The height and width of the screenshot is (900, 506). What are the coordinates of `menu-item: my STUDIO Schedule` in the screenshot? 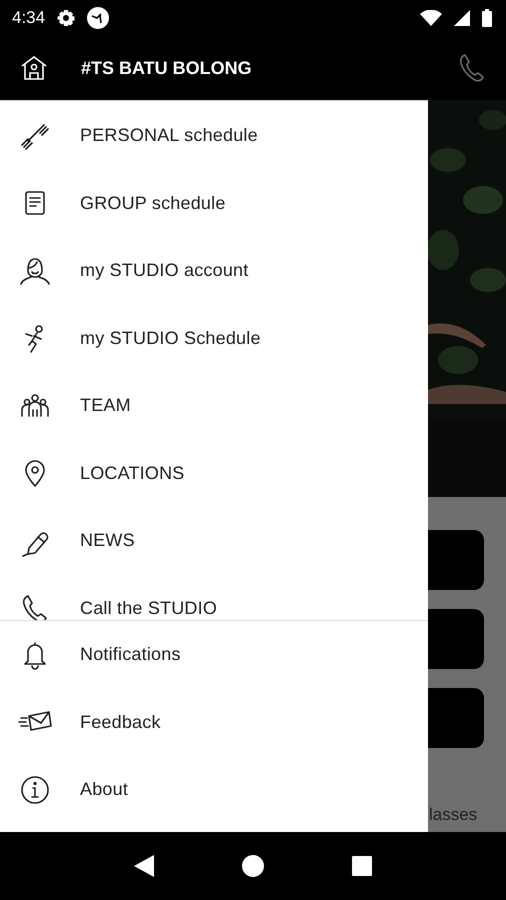 It's located at (170, 338).